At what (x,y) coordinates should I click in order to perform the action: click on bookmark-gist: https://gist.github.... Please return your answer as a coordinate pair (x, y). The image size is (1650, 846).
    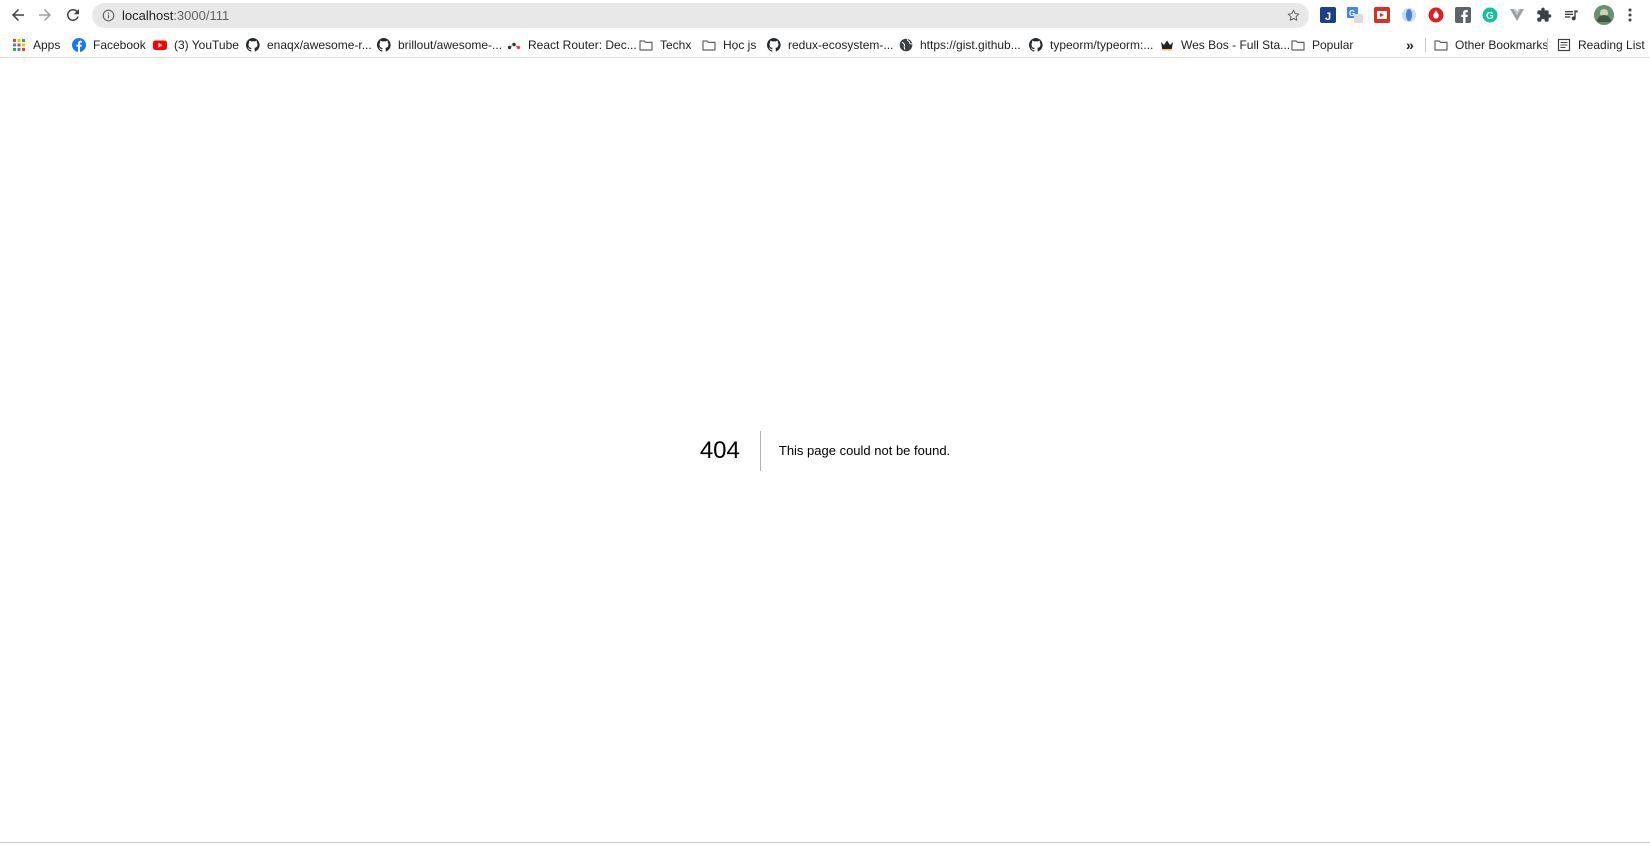
    Looking at the image, I should click on (960, 45).